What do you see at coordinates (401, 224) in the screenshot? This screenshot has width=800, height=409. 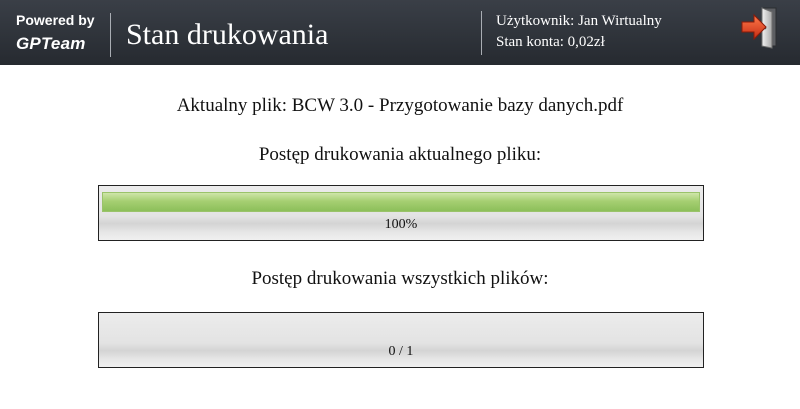 I see `progress-percent: 100%` at bounding box center [401, 224].